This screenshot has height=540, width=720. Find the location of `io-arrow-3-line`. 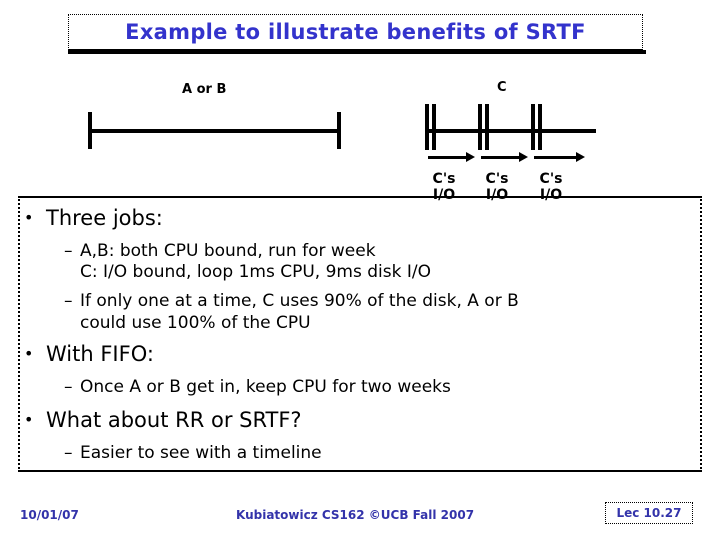

io-arrow-3-line is located at coordinates (556, 157).